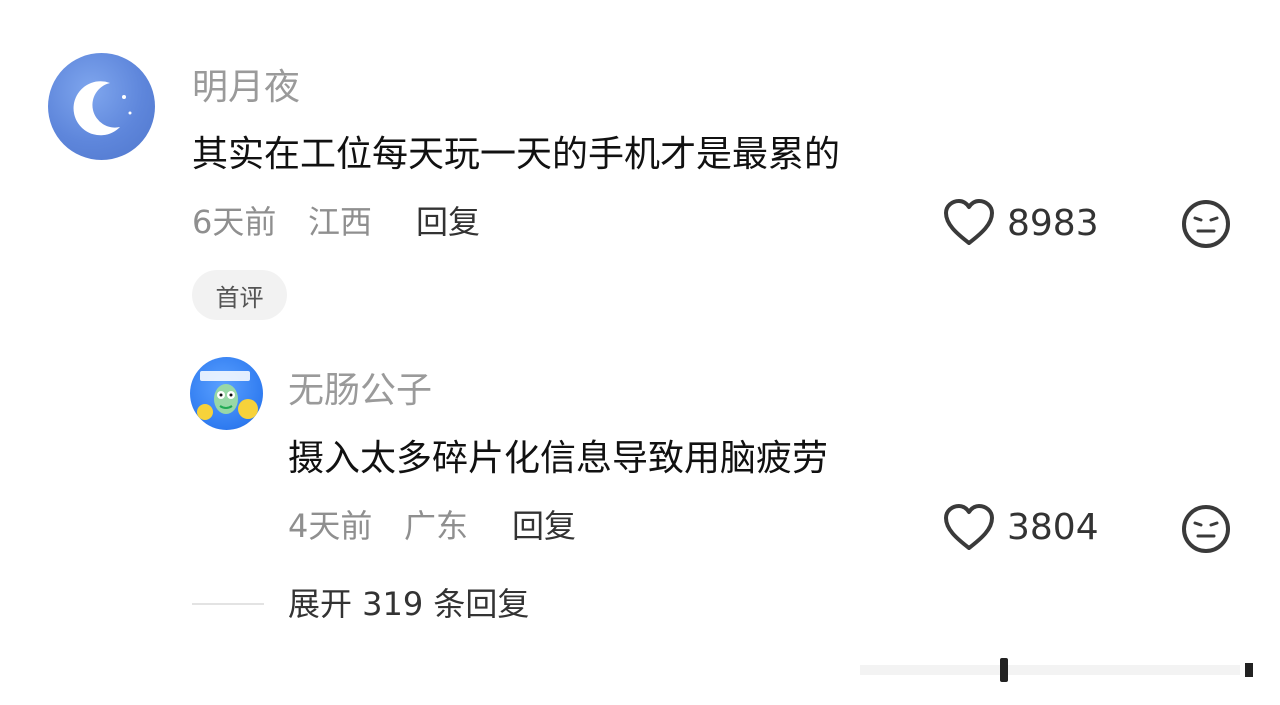 Image resolution: width=1280 pixels, height=705 pixels. I want to click on first-comment-tag: 首评, so click(239, 295).